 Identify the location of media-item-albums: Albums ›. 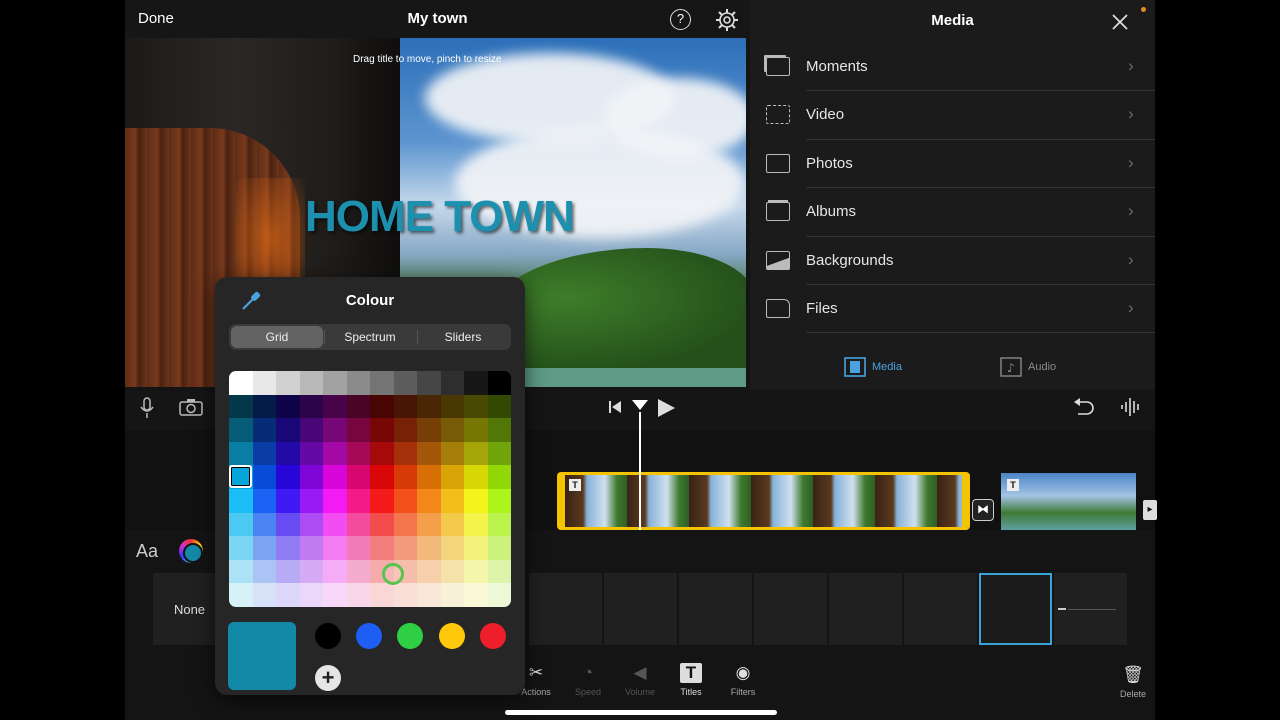
(952, 212).